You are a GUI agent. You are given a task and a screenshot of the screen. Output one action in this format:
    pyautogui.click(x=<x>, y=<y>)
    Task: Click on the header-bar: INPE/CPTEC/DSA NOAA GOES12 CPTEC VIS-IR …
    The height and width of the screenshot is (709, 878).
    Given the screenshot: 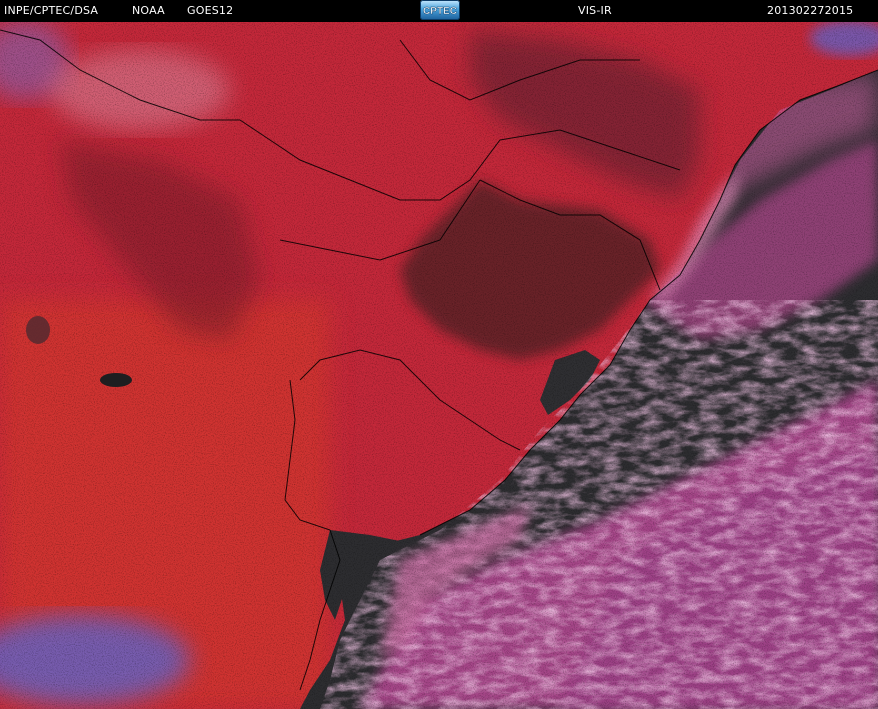 What is the action you would take?
    pyautogui.click(x=439, y=11)
    